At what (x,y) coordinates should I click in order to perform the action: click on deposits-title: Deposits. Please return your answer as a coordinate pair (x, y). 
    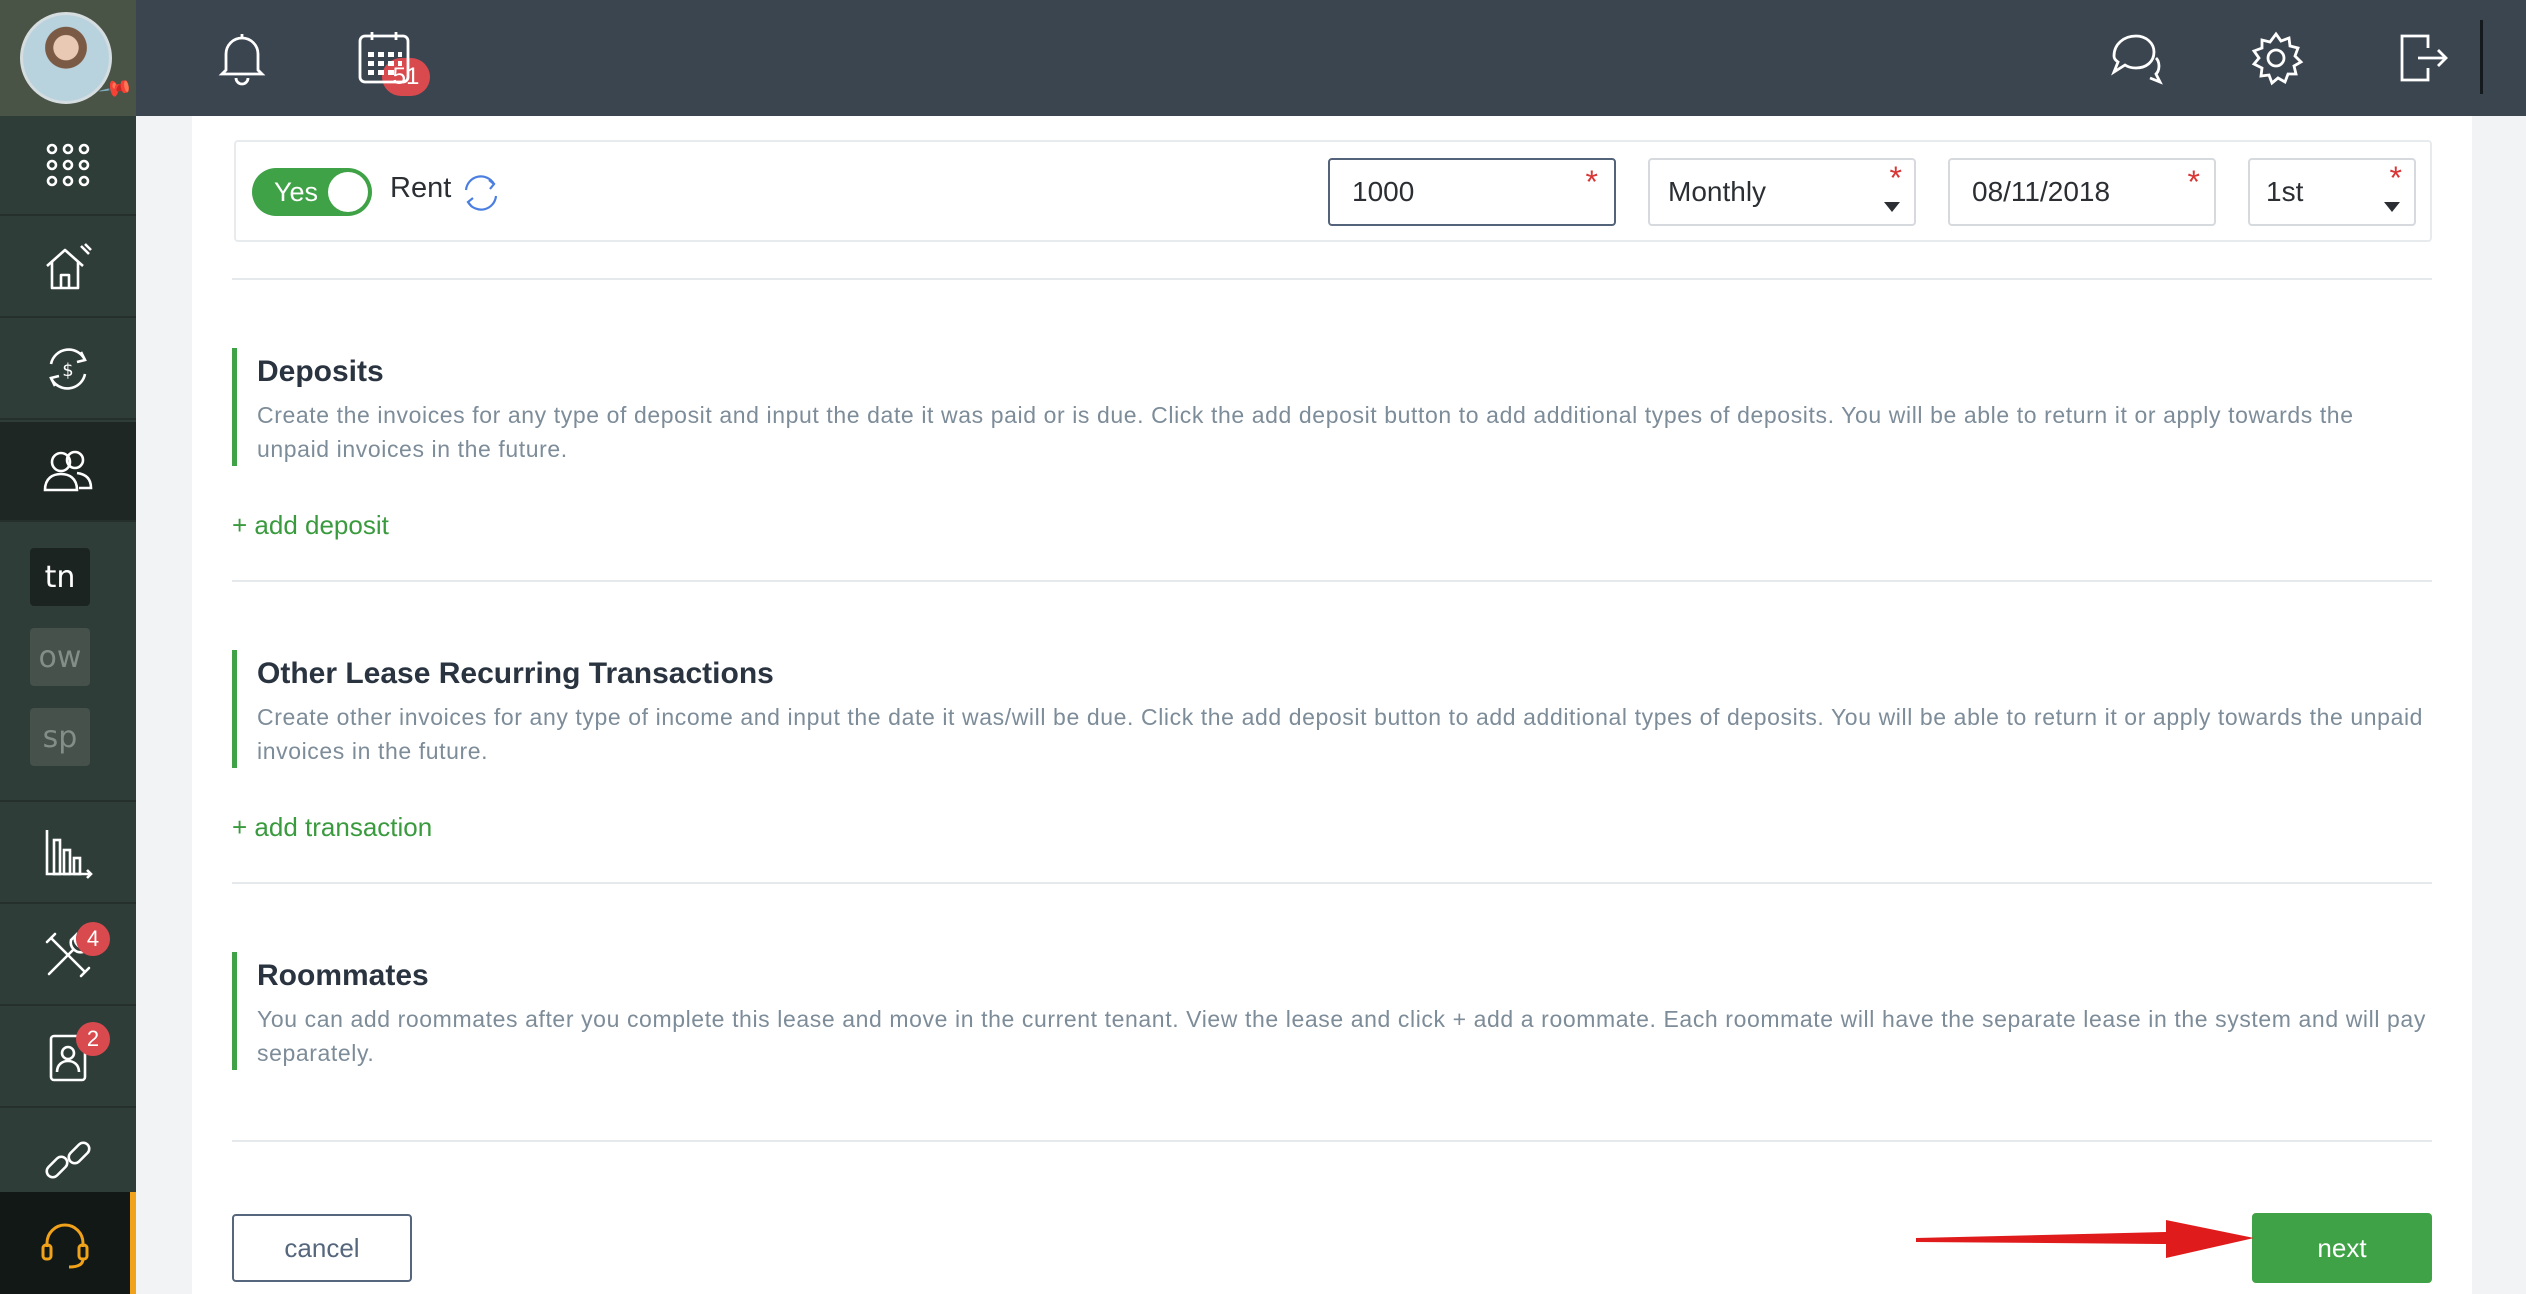
    Looking at the image, I should click on (320, 371).